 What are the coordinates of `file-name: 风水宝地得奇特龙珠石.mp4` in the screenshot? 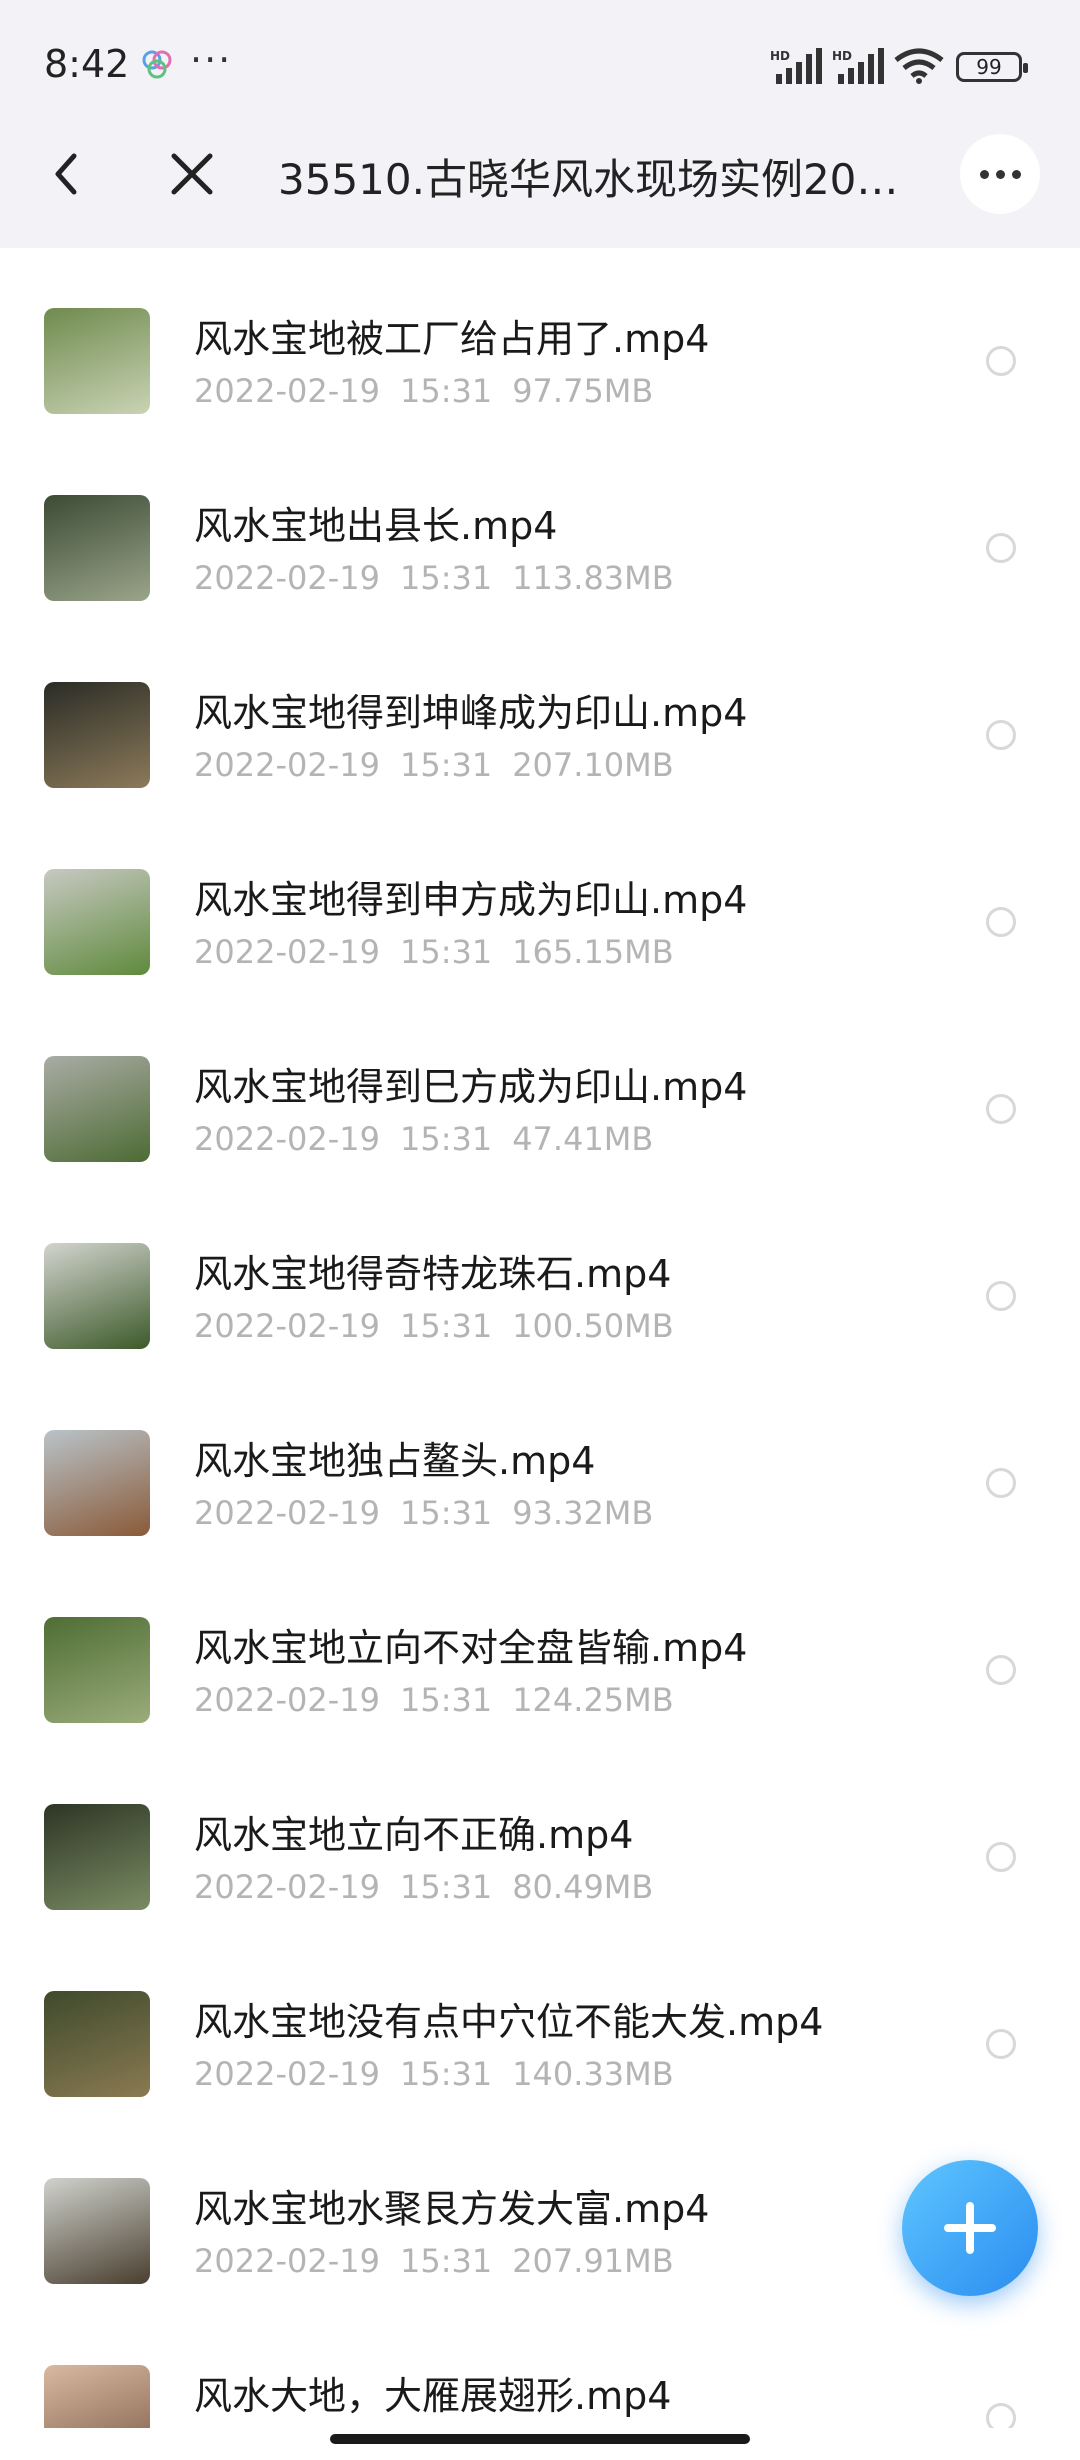 It's located at (433, 1274).